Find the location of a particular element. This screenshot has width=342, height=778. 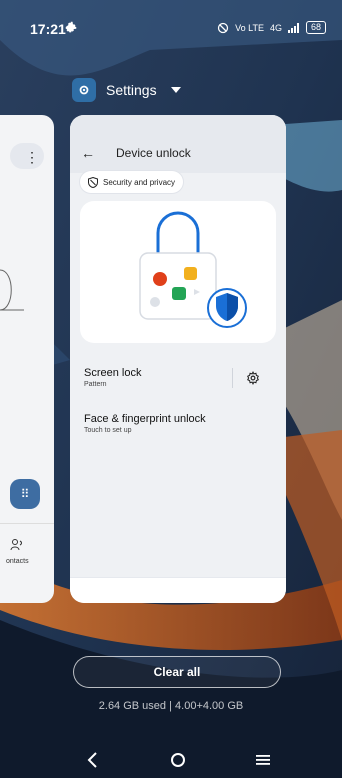

left-divider is located at coordinates (27, 523).